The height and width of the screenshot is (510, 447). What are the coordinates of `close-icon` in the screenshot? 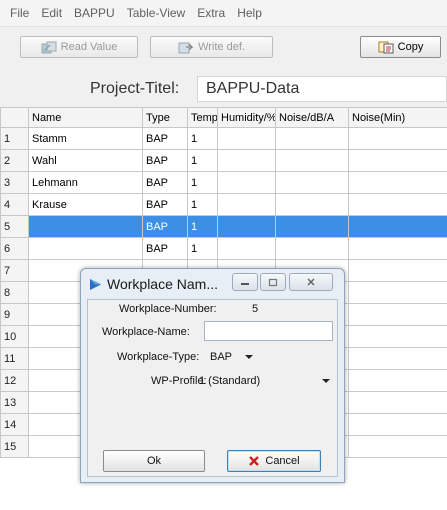 It's located at (311, 282).